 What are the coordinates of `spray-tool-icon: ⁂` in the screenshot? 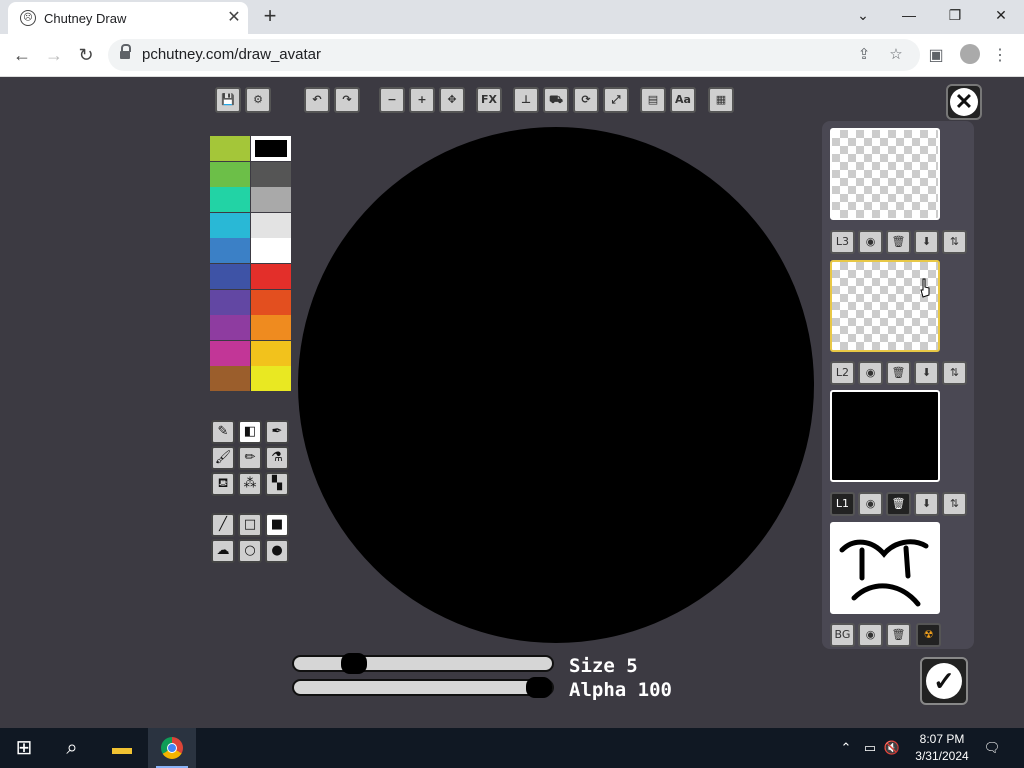 It's located at (250, 484).